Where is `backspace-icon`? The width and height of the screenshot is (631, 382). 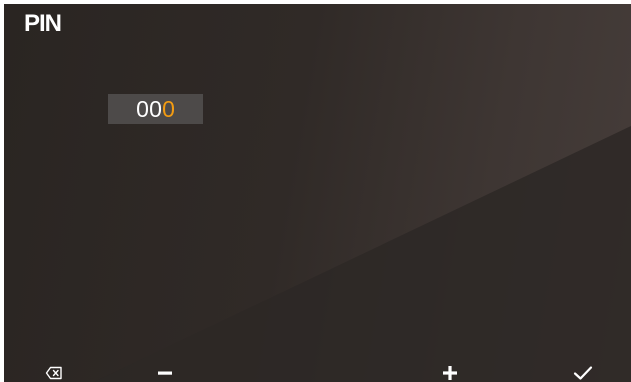
backspace-icon is located at coordinates (53, 373).